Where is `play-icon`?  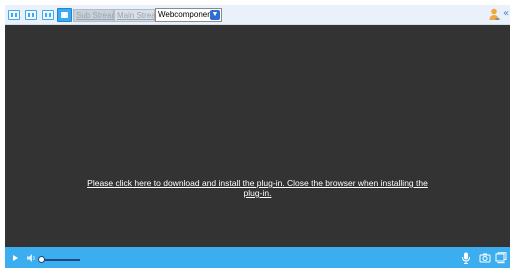
play-icon is located at coordinates (15, 258).